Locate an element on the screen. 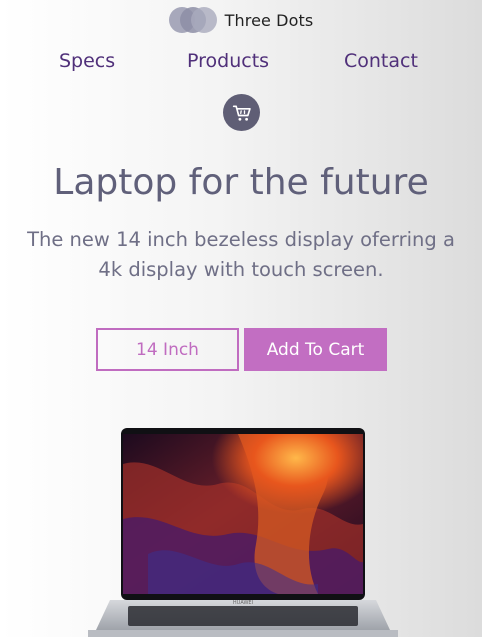 This screenshot has width=482, height=637. hero-title: Laptop for the future is located at coordinates (241, 182).